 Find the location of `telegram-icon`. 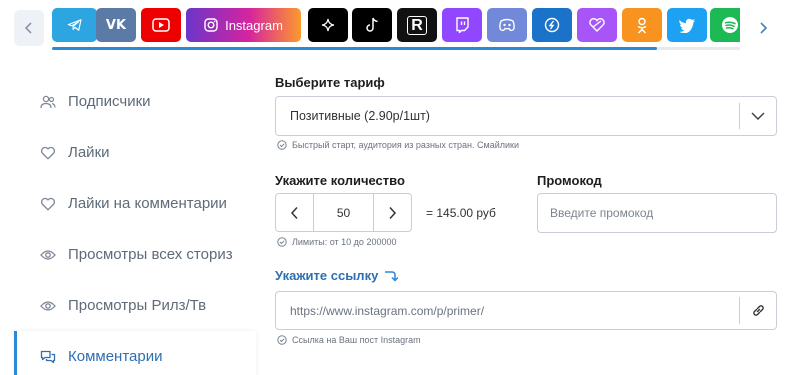

telegram-icon is located at coordinates (75, 25).